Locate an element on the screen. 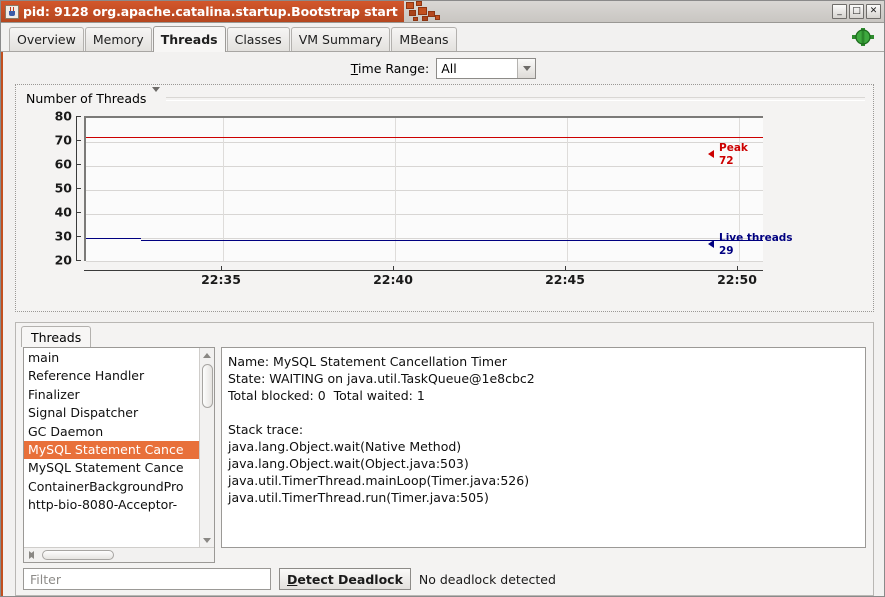 This screenshot has width=885, height=597. chart-header: Number of Threads is located at coordinates (444, 96).